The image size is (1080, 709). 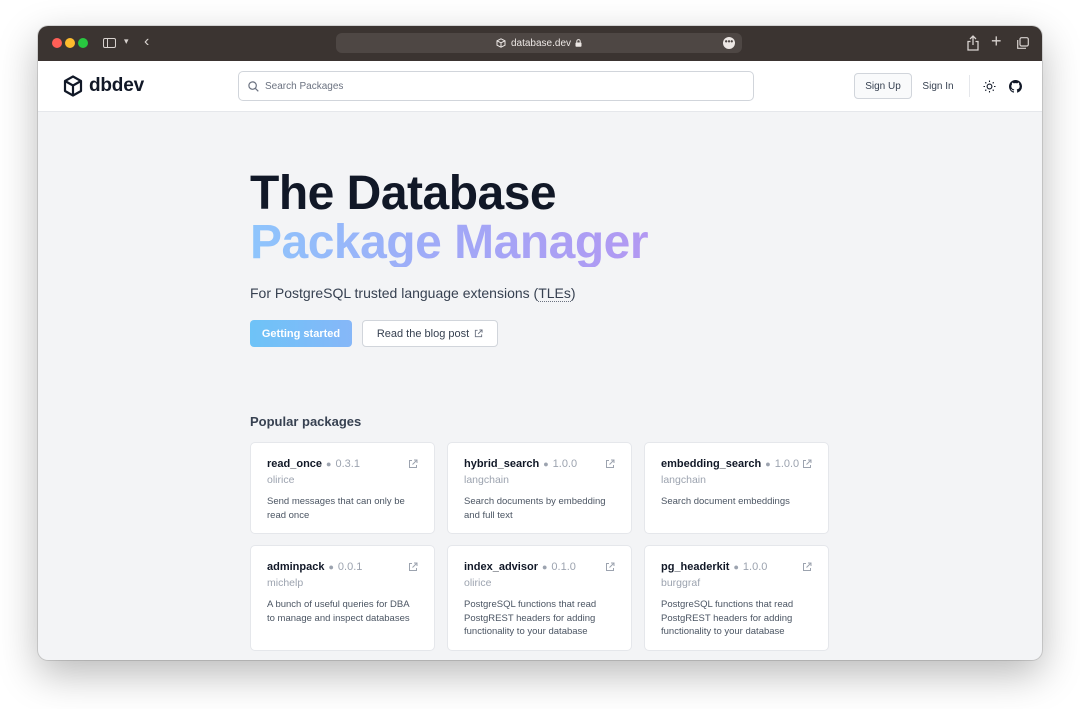 I want to click on hero-title: The Database Package Manager, so click(x=449, y=218).